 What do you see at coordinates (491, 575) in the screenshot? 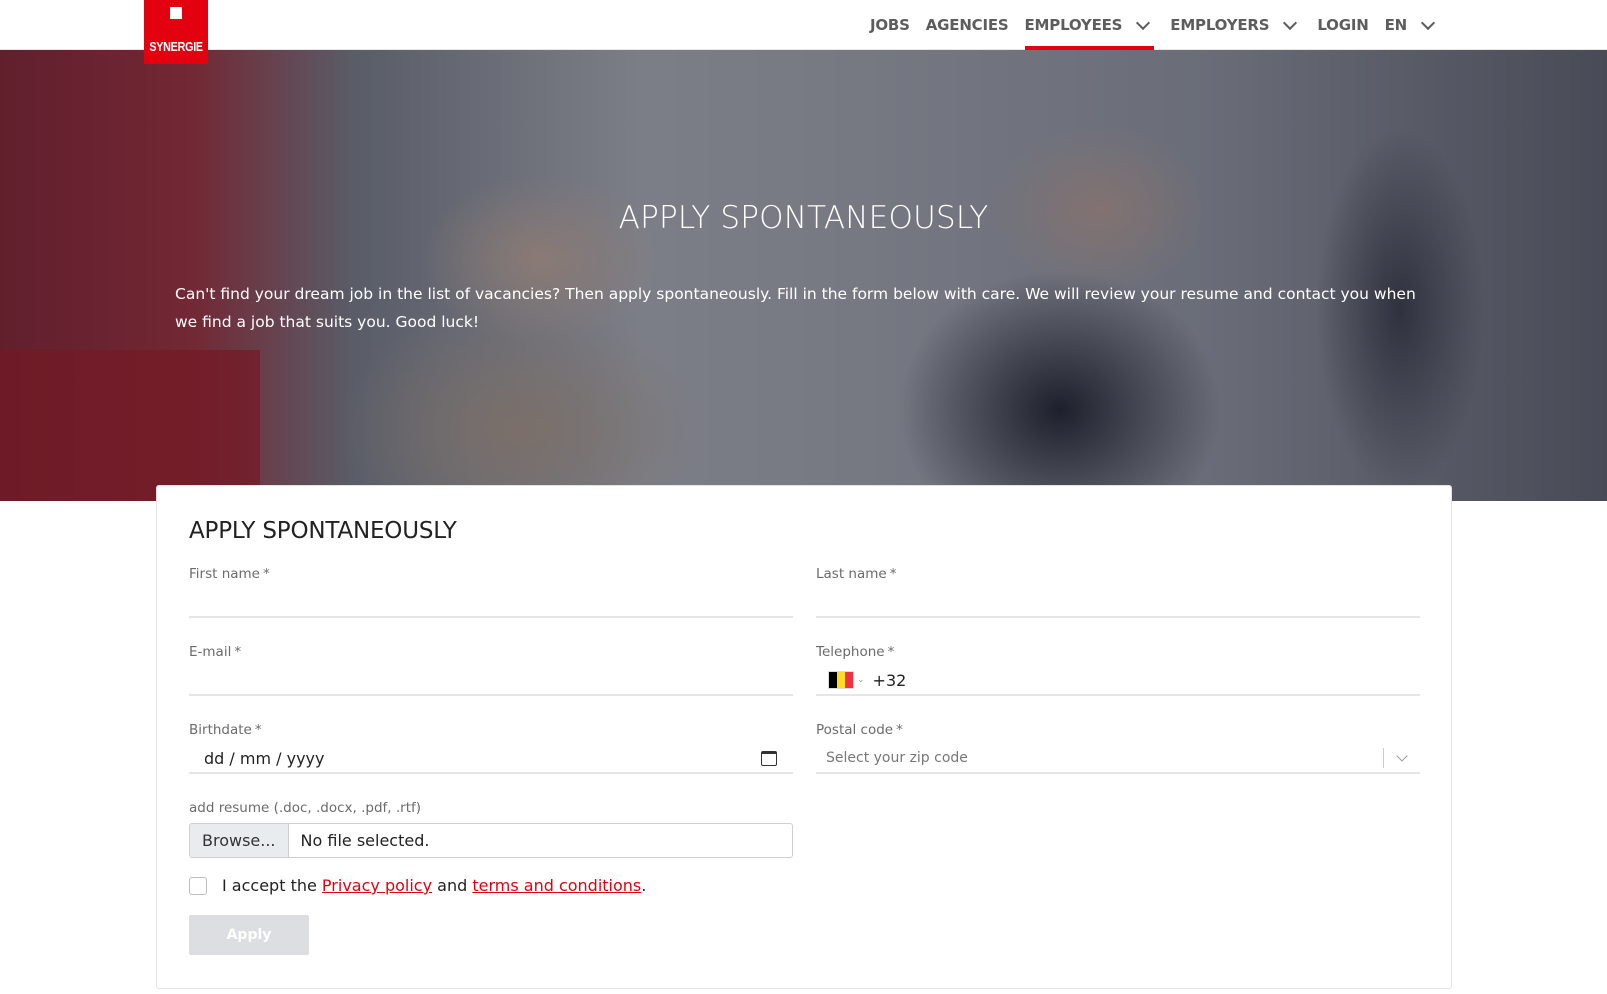
I see `first-name-label: First name *` at bounding box center [491, 575].